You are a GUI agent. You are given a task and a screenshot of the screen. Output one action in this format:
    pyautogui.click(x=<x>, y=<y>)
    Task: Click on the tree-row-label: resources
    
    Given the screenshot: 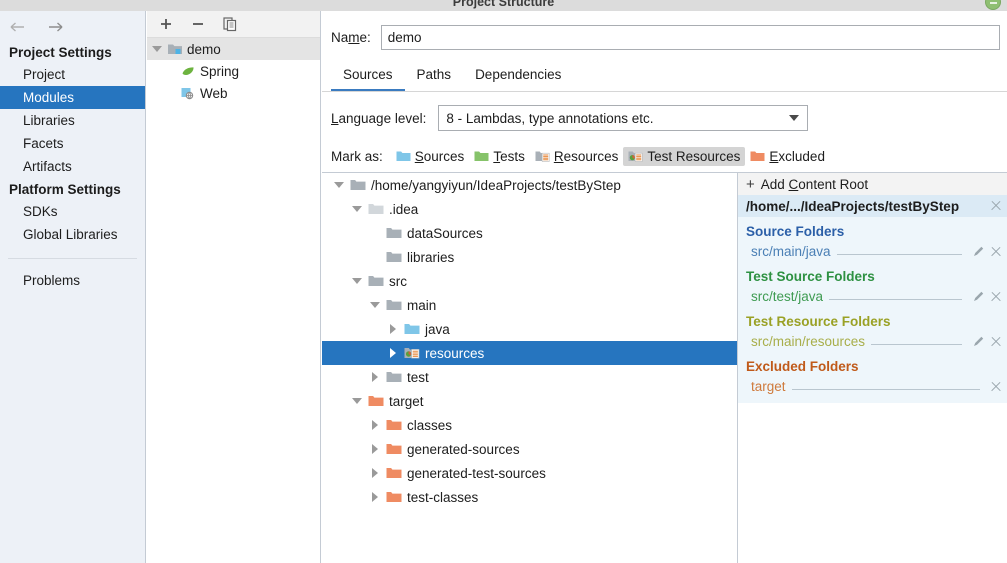 What is the action you would take?
    pyautogui.click(x=455, y=353)
    